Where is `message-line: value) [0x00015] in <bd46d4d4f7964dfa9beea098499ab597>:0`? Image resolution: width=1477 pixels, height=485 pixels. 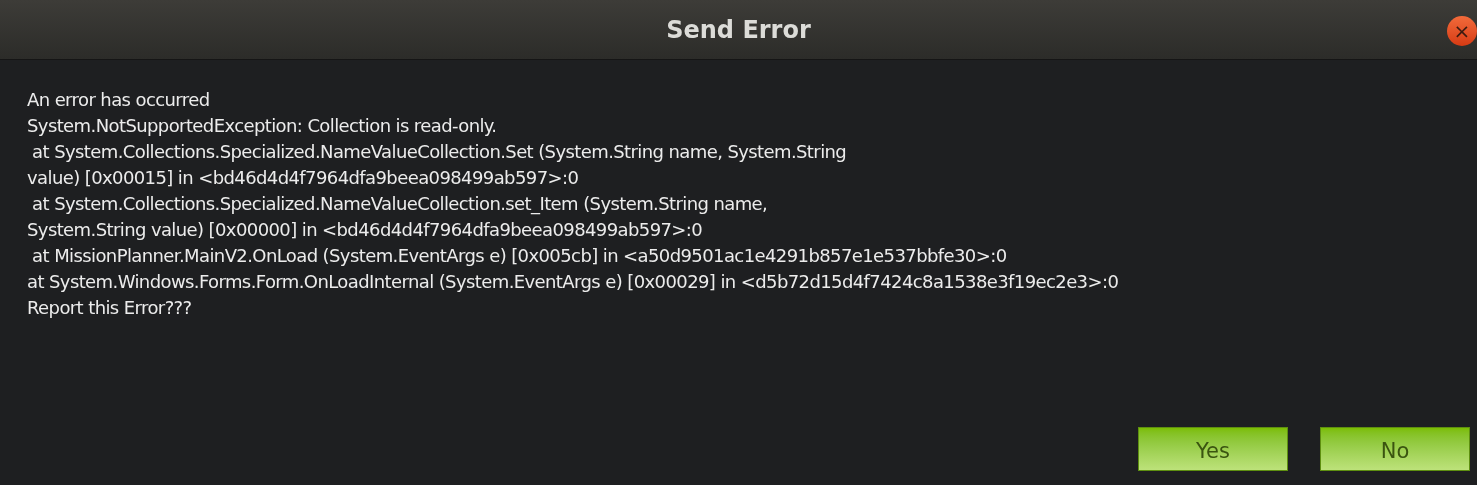 message-line: value) [0x00015] in <bd46d4d4f7964dfa9beea098499ab597>:0 is located at coordinates (303, 178).